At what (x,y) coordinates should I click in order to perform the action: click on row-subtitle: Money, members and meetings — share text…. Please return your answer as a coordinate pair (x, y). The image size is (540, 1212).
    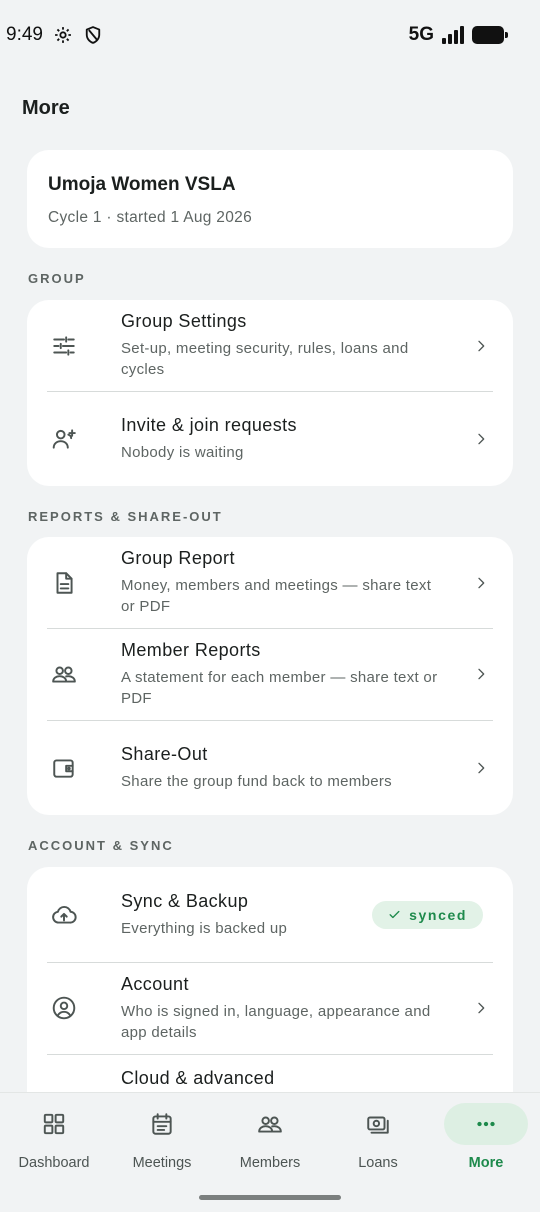
    Looking at the image, I should click on (276, 596).